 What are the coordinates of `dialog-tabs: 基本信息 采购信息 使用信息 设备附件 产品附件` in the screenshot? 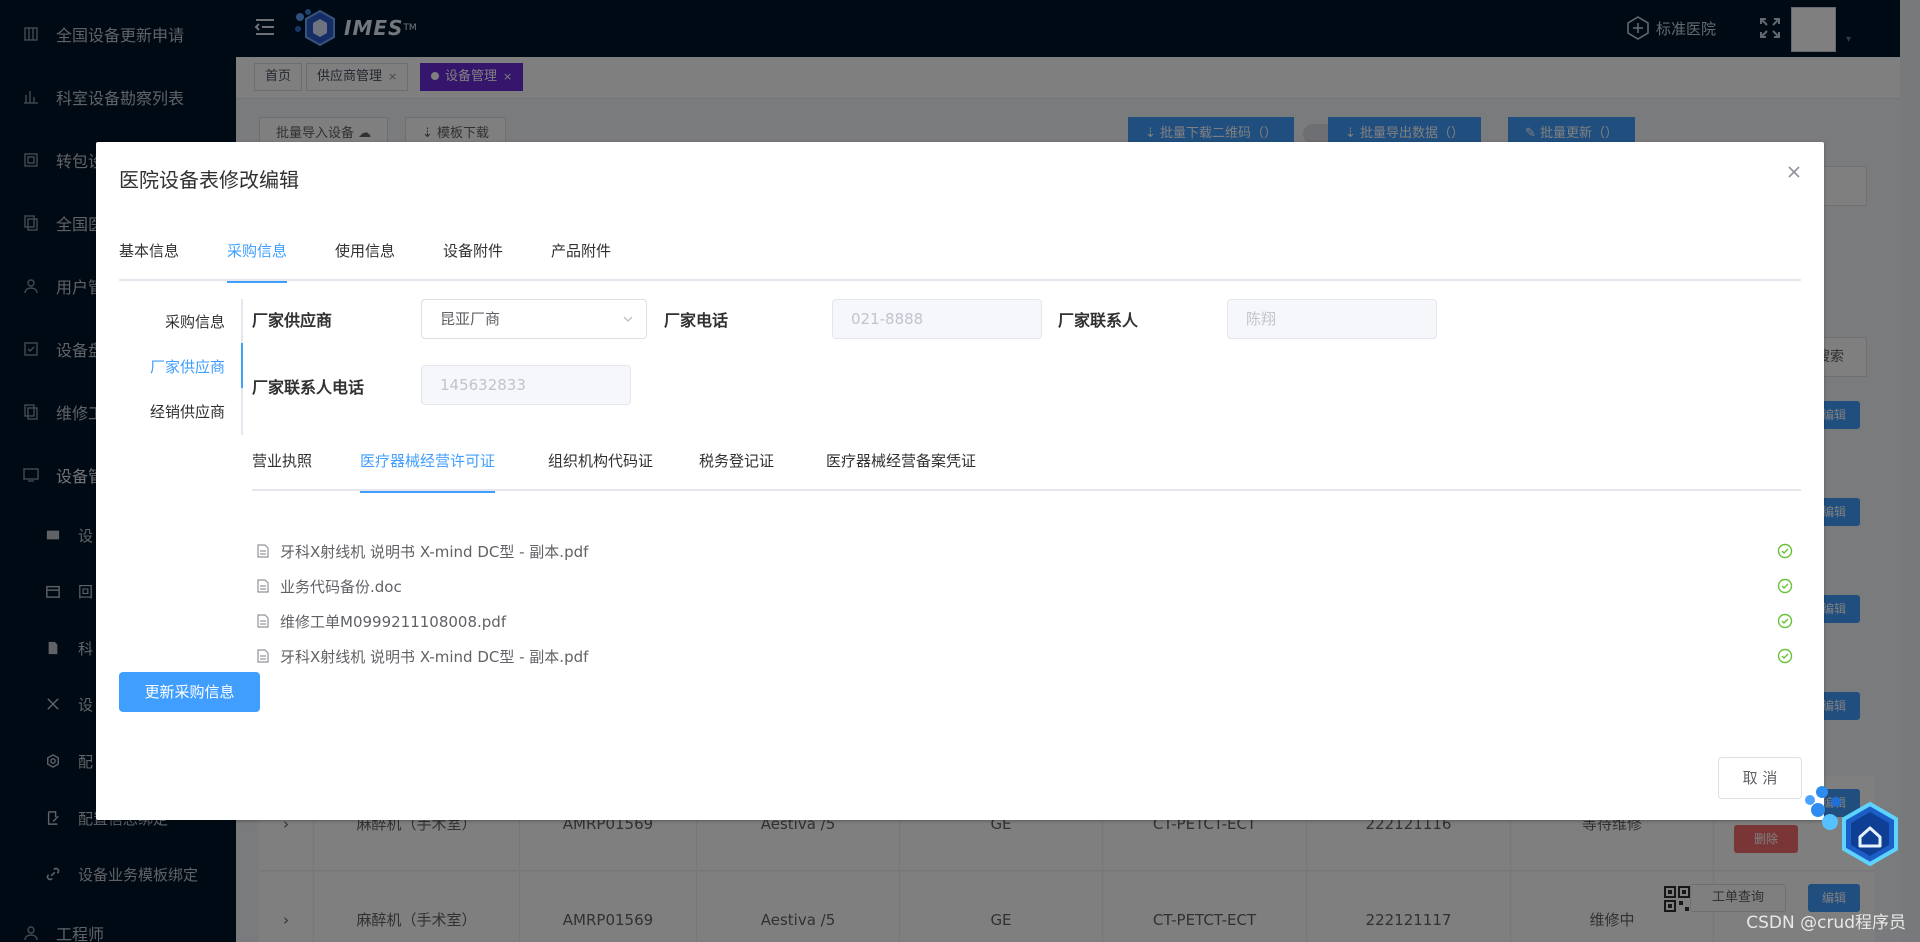 It's located at (960, 260).